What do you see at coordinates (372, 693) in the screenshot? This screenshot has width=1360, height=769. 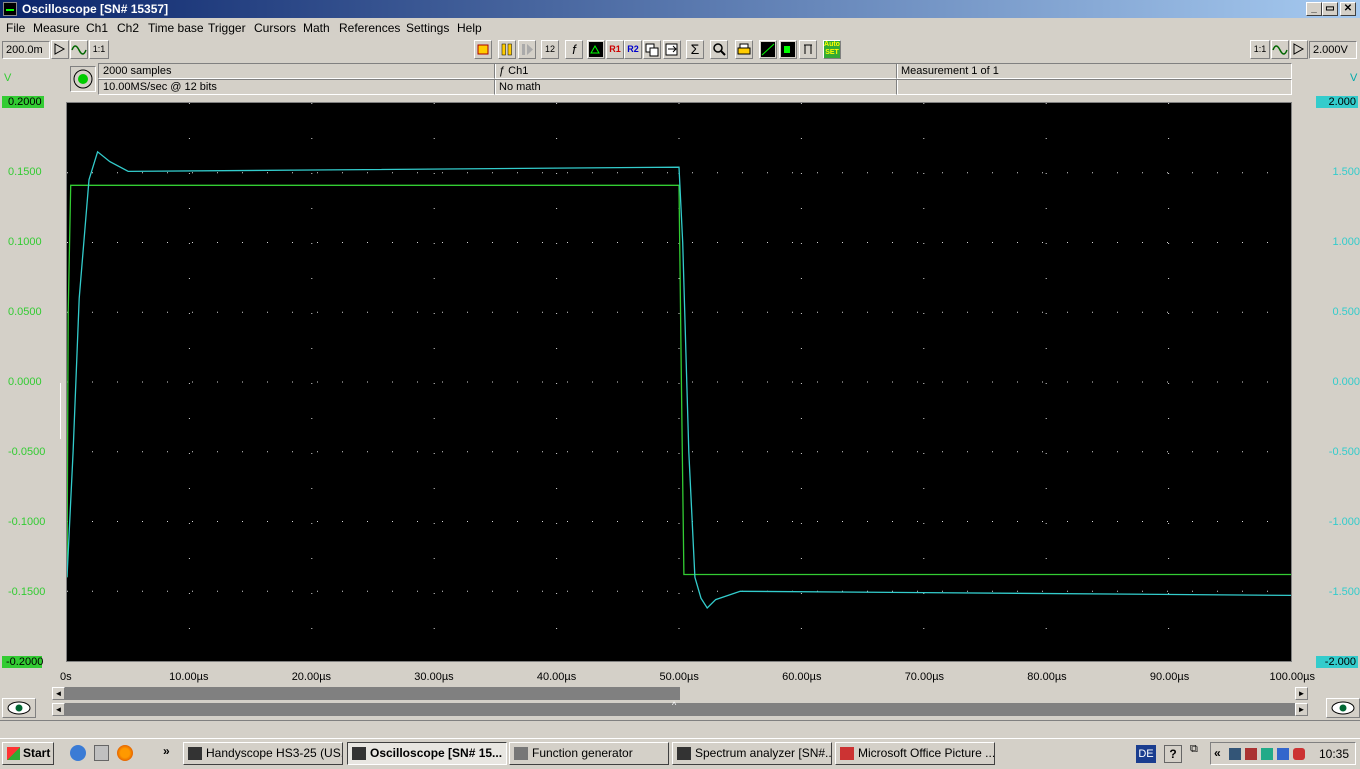 I see `scroll-thumb` at bounding box center [372, 693].